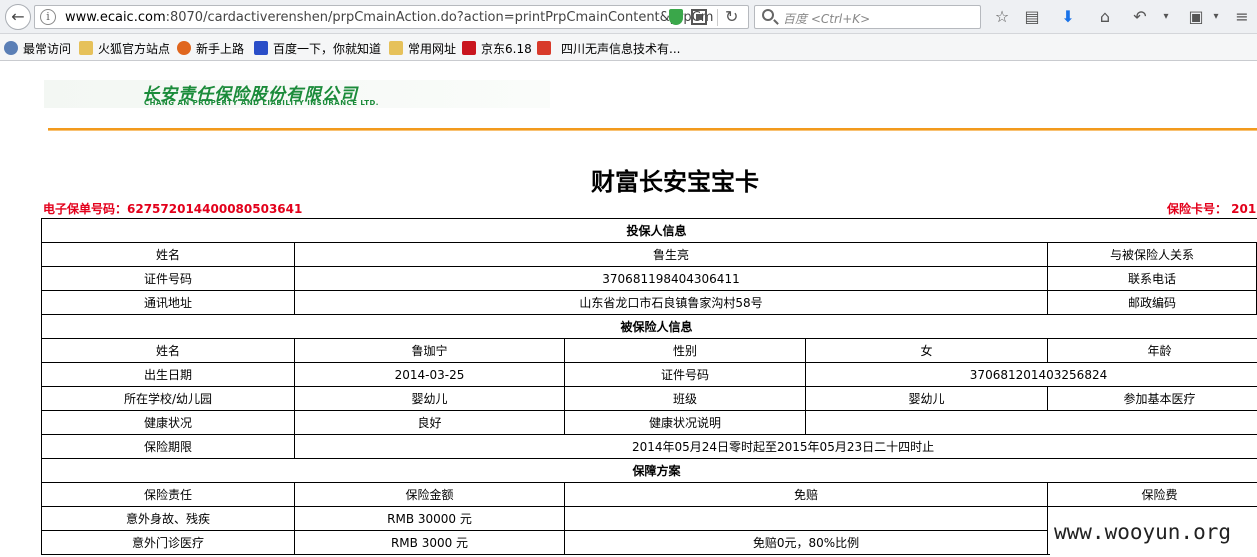 The width and height of the screenshot is (1257, 557). What do you see at coordinates (48, 17) in the screenshot?
I see `site-info-icon: i` at bounding box center [48, 17].